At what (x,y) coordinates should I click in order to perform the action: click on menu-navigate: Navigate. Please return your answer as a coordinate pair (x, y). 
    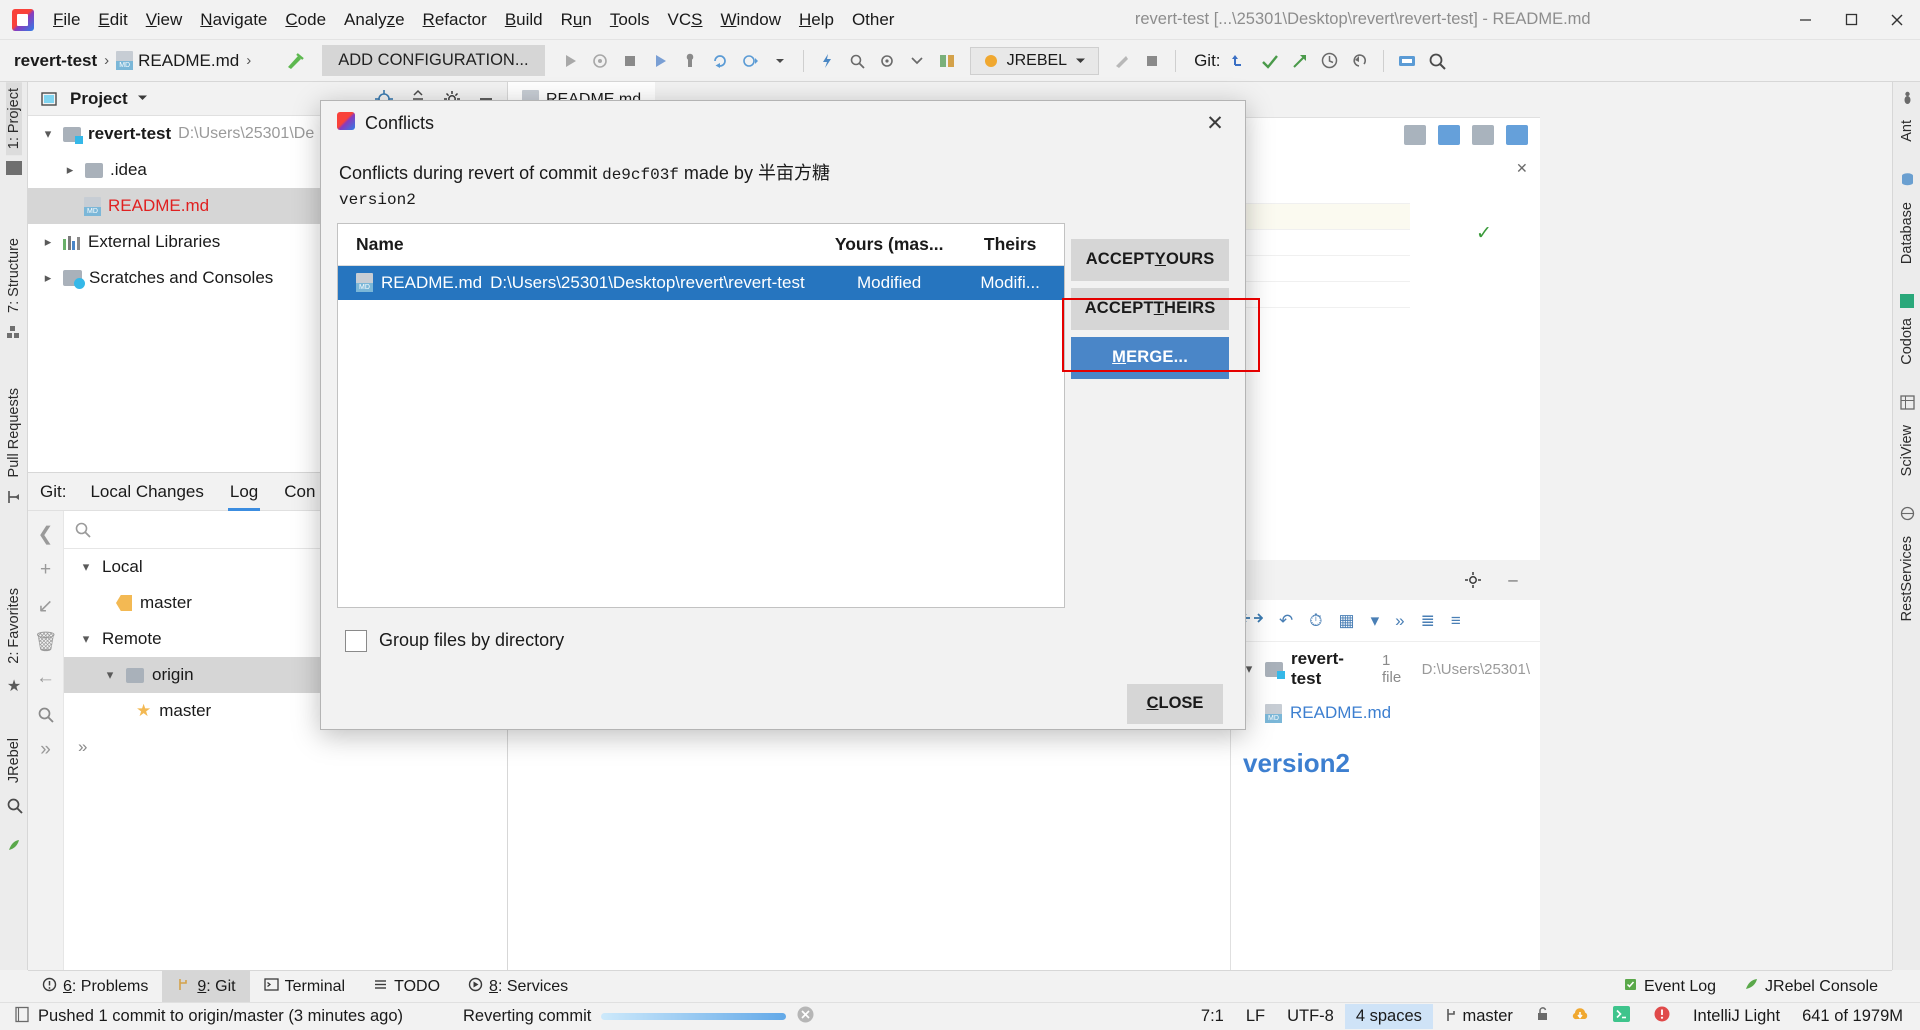
    Looking at the image, I should click on (233, 20).